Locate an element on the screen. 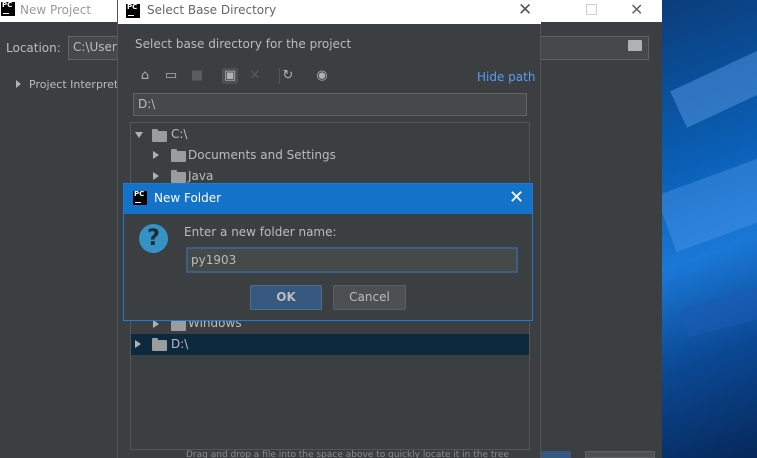  dialog-titlebar: PC Select Base Directory ✕ is located at coordinates (329, 12).